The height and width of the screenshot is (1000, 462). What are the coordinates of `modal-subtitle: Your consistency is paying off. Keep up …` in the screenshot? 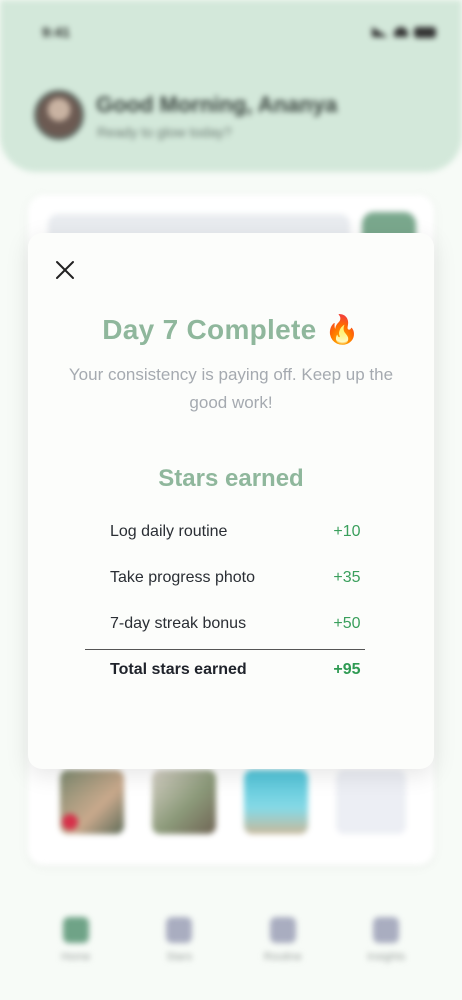 It's located at (231, 388).